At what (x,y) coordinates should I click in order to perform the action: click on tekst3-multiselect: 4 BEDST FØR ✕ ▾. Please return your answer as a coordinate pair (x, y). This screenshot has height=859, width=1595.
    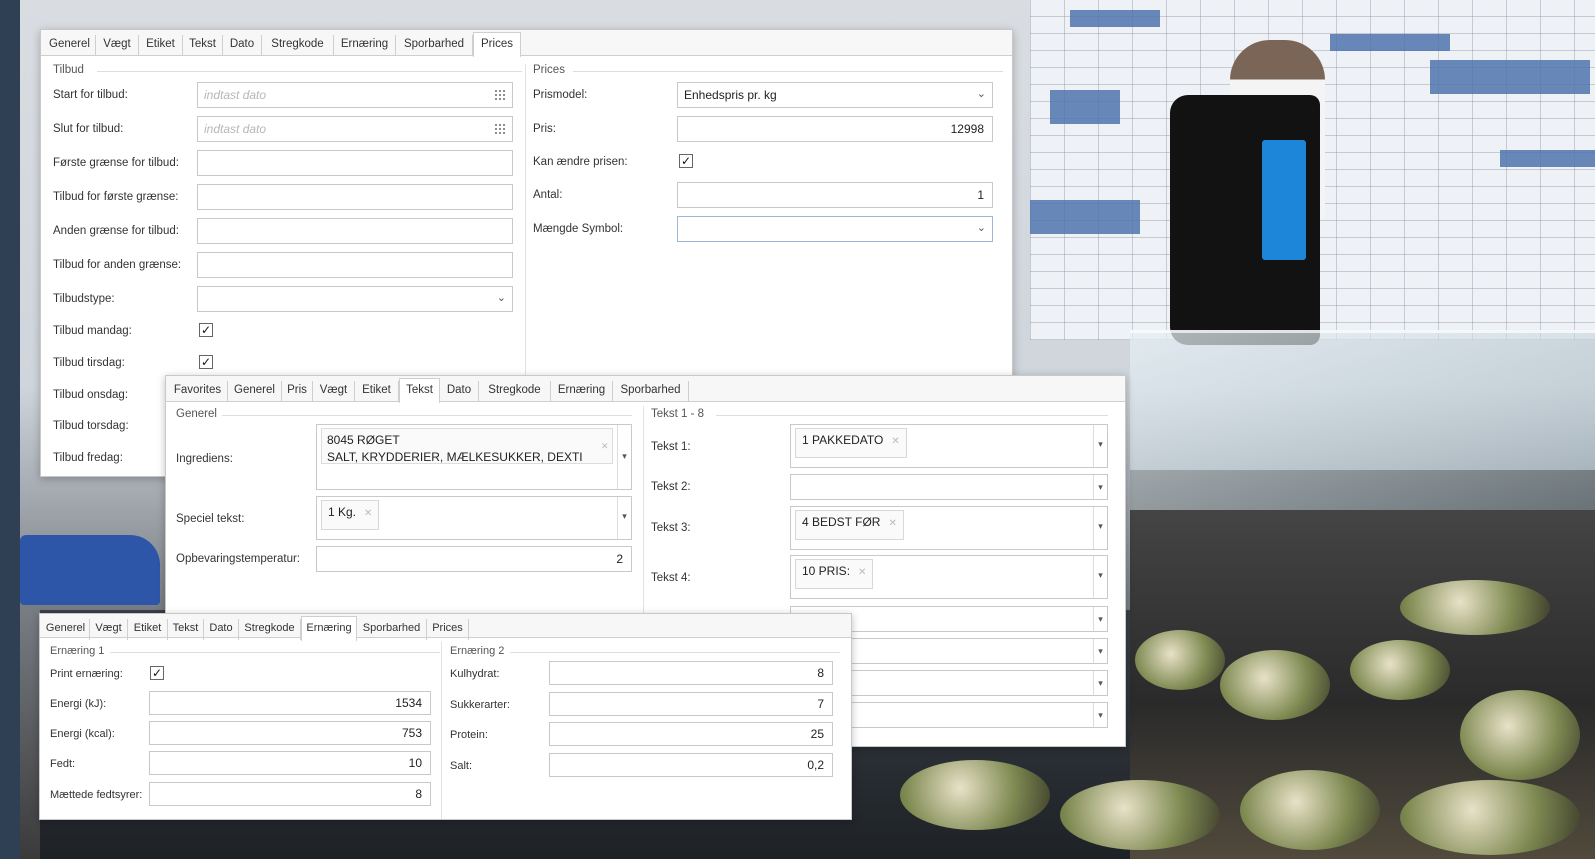
    Looking at the image, I should click on (949, 528).